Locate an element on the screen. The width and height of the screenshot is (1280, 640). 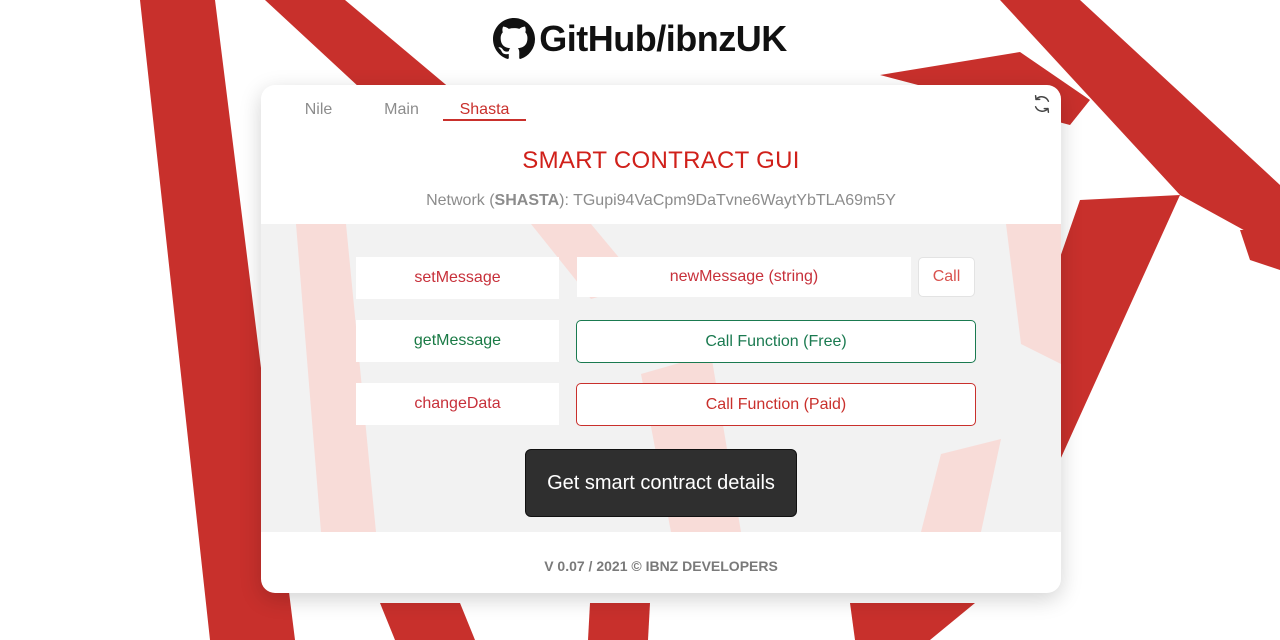
getmessage-label: getMessage is located at coordinates (457, 341).